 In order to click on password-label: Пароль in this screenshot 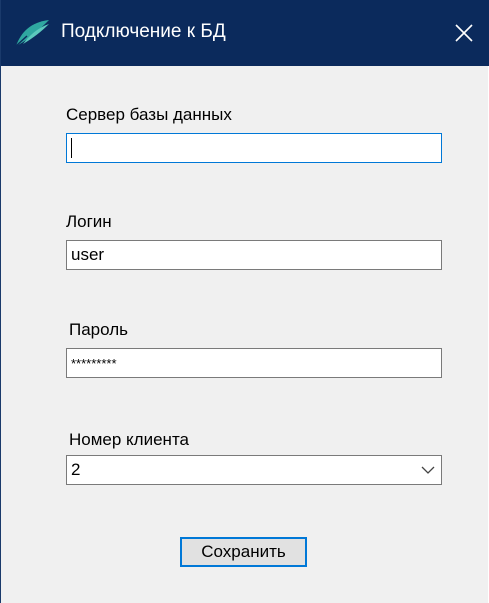, I will do `click(98, 329)`.